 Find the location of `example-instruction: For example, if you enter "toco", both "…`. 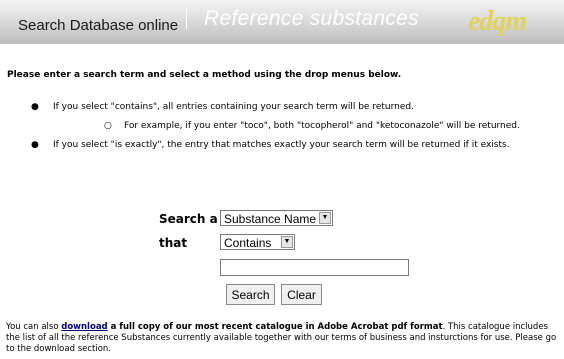

example-instruction: For example, if you enter "toco", both "… is located at coordinates (322, 126).